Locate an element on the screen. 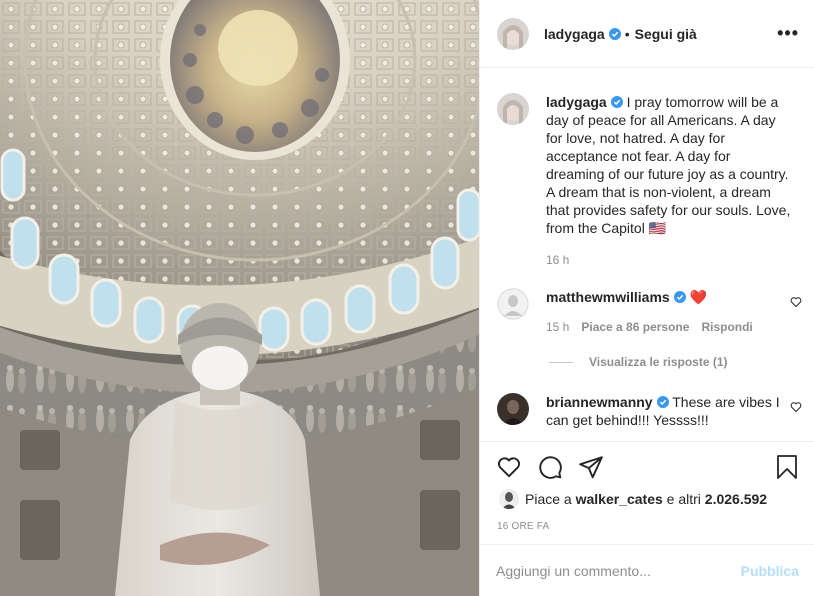 This screenshot has width=814, height=596. comment-text: ❤️ is located at coordinates (698, 297).